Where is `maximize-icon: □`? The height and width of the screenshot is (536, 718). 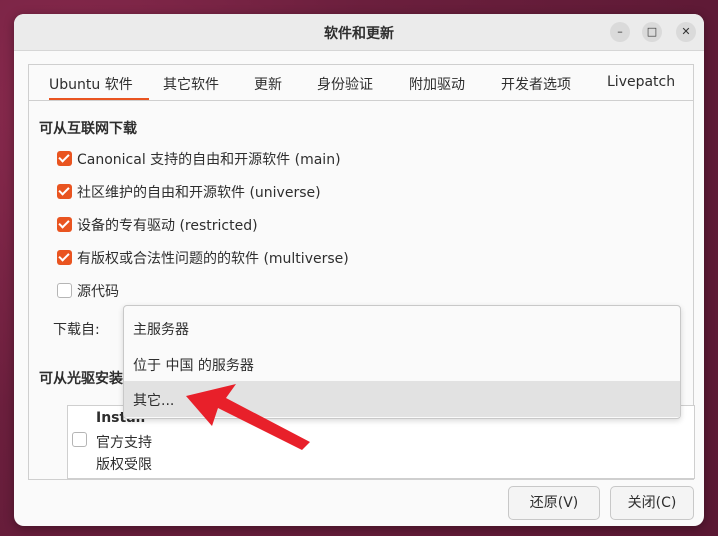
maximize-icon: □ is located at coordinates (652, 31).